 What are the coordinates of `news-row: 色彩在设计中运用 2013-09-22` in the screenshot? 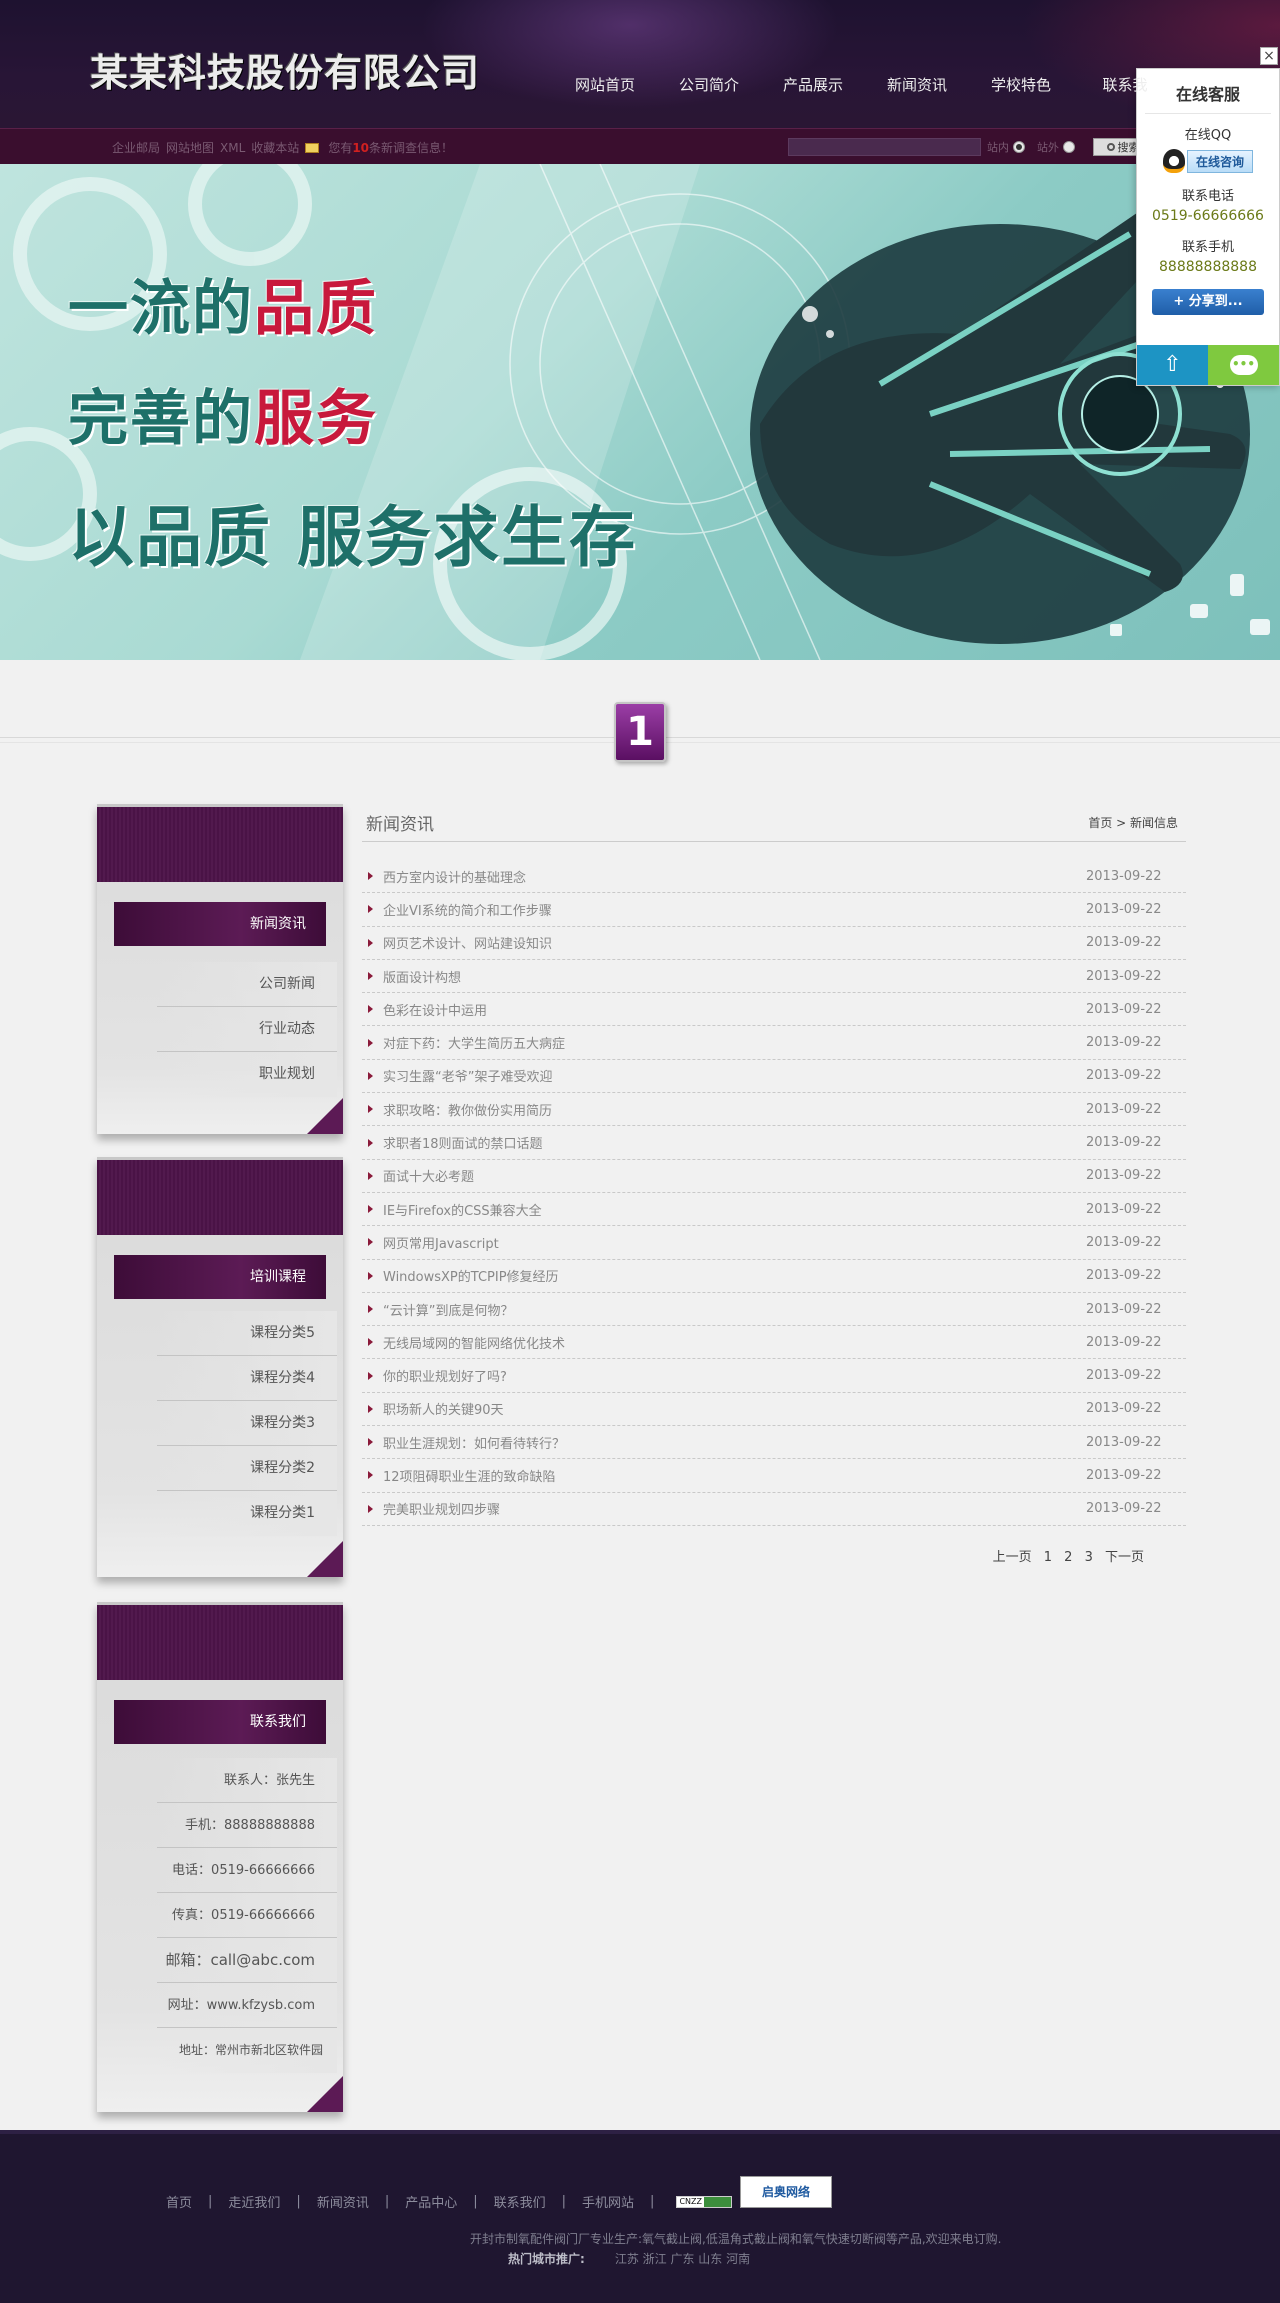 It's located at (774, 1010).